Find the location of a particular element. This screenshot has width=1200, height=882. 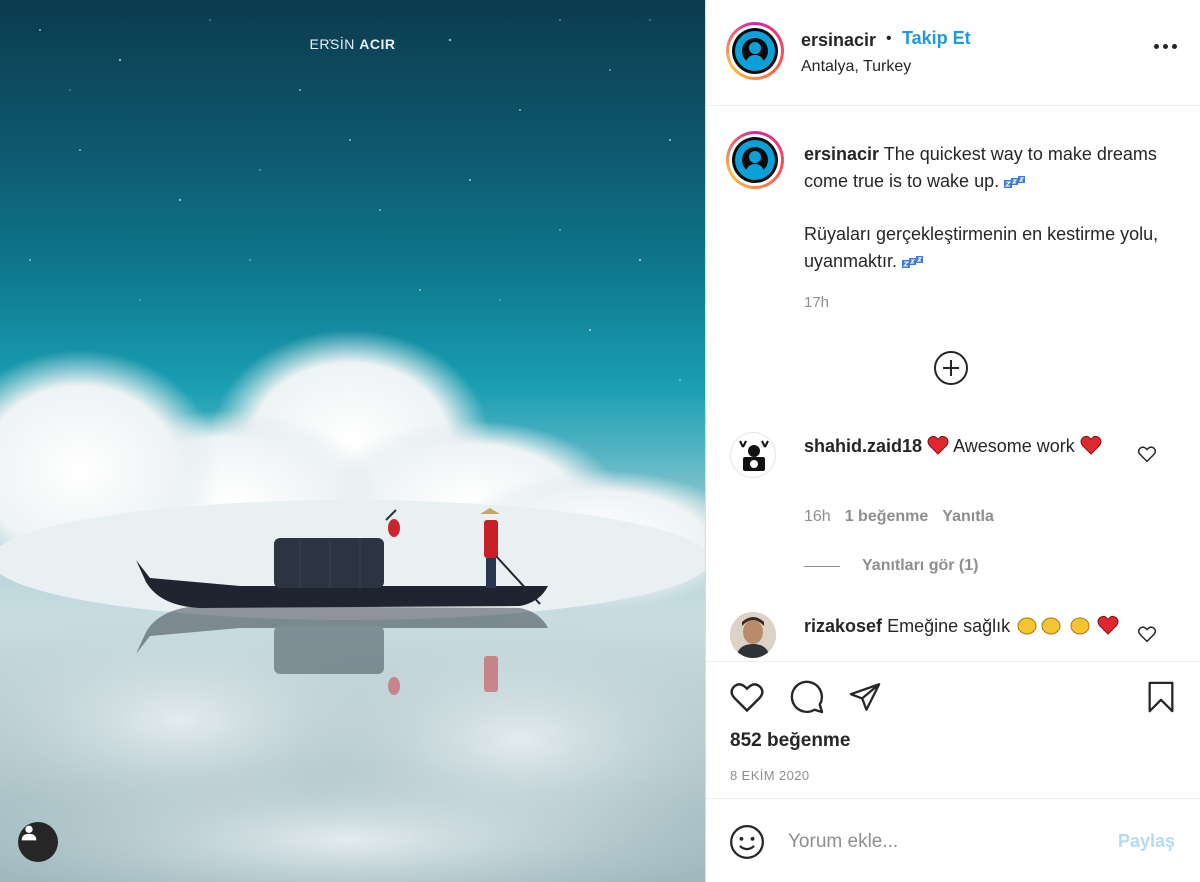

heart-icon is located at coordinates (747, 698).